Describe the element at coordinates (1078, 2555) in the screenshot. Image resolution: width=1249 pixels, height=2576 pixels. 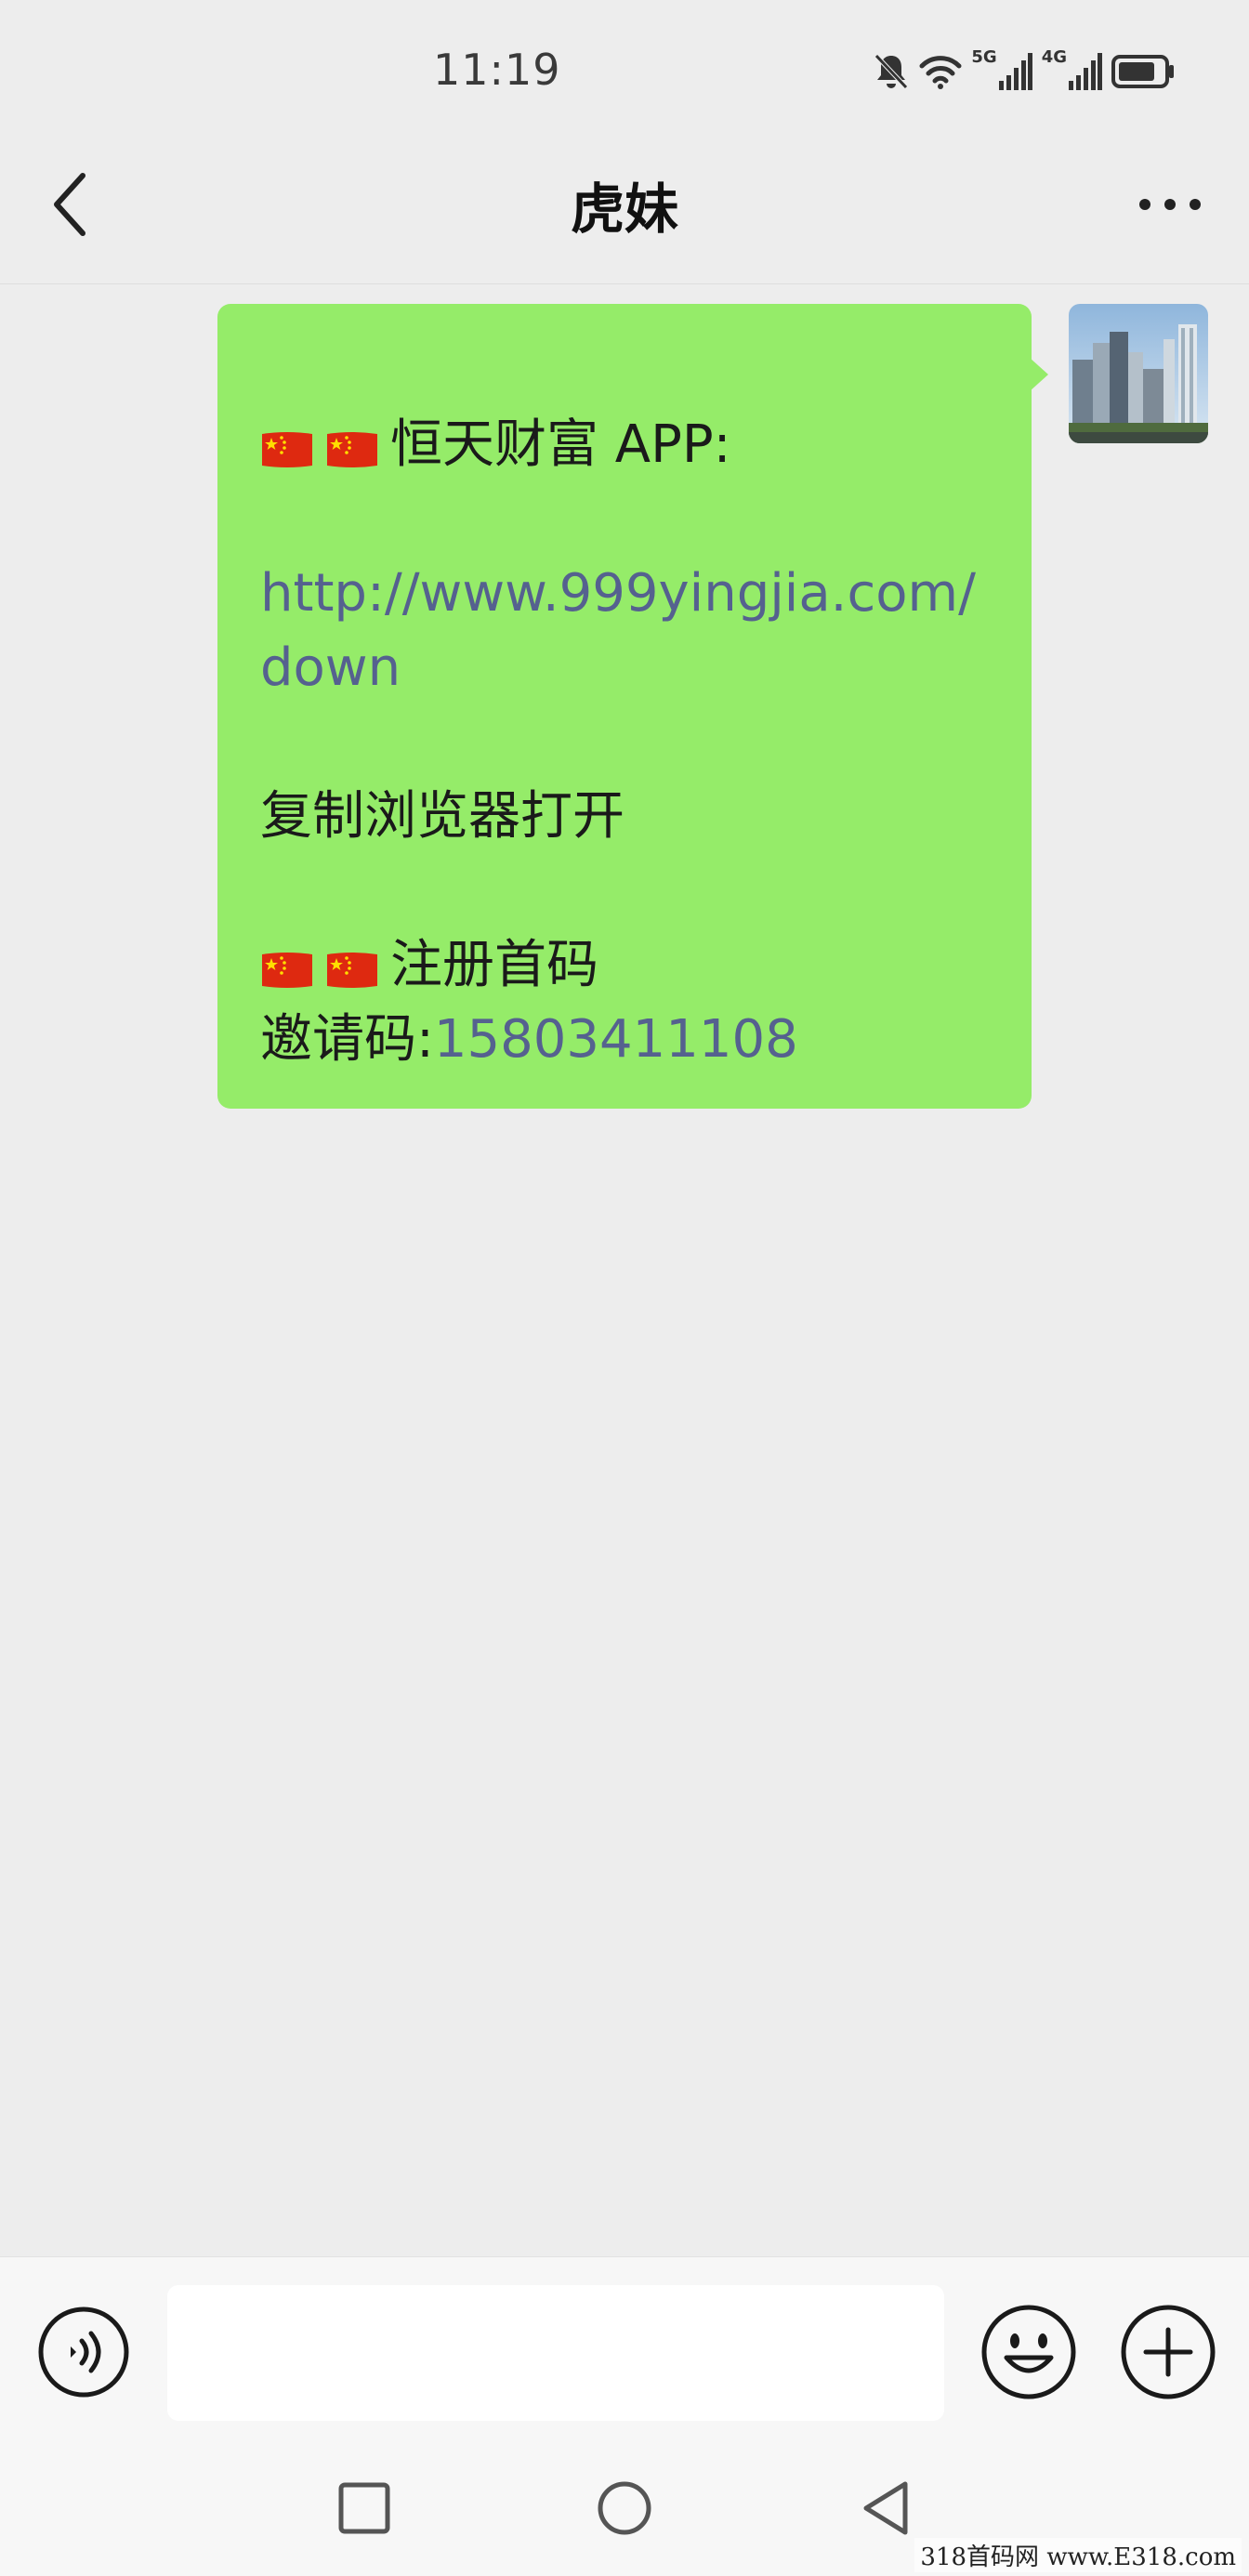
I see `watermark: 318首码网 www.E318.com` at that location.